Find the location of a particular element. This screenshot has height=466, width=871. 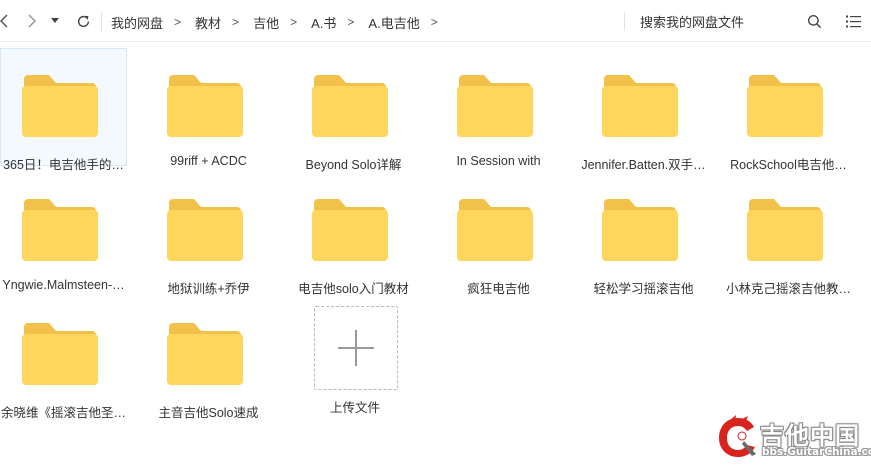

folder-name: In Session with is located at coordinates (498, 161).